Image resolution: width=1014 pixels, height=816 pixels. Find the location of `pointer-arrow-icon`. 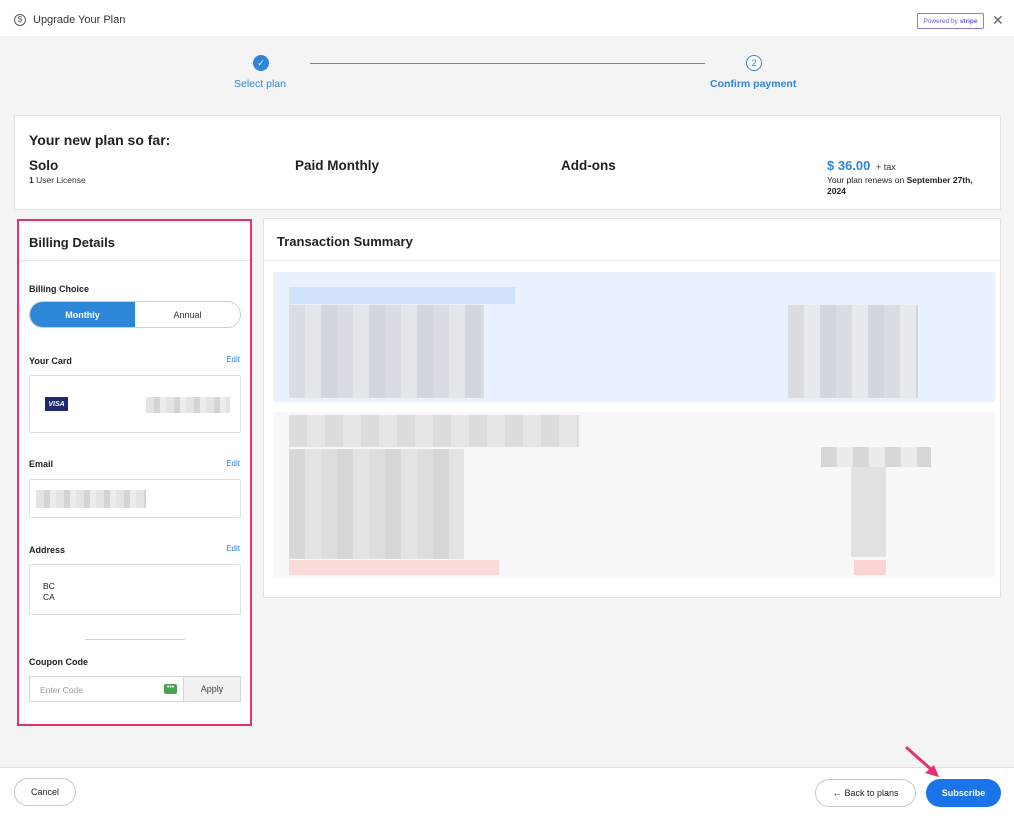

pointer-arrow-icon is located at coordinates (922, 761).